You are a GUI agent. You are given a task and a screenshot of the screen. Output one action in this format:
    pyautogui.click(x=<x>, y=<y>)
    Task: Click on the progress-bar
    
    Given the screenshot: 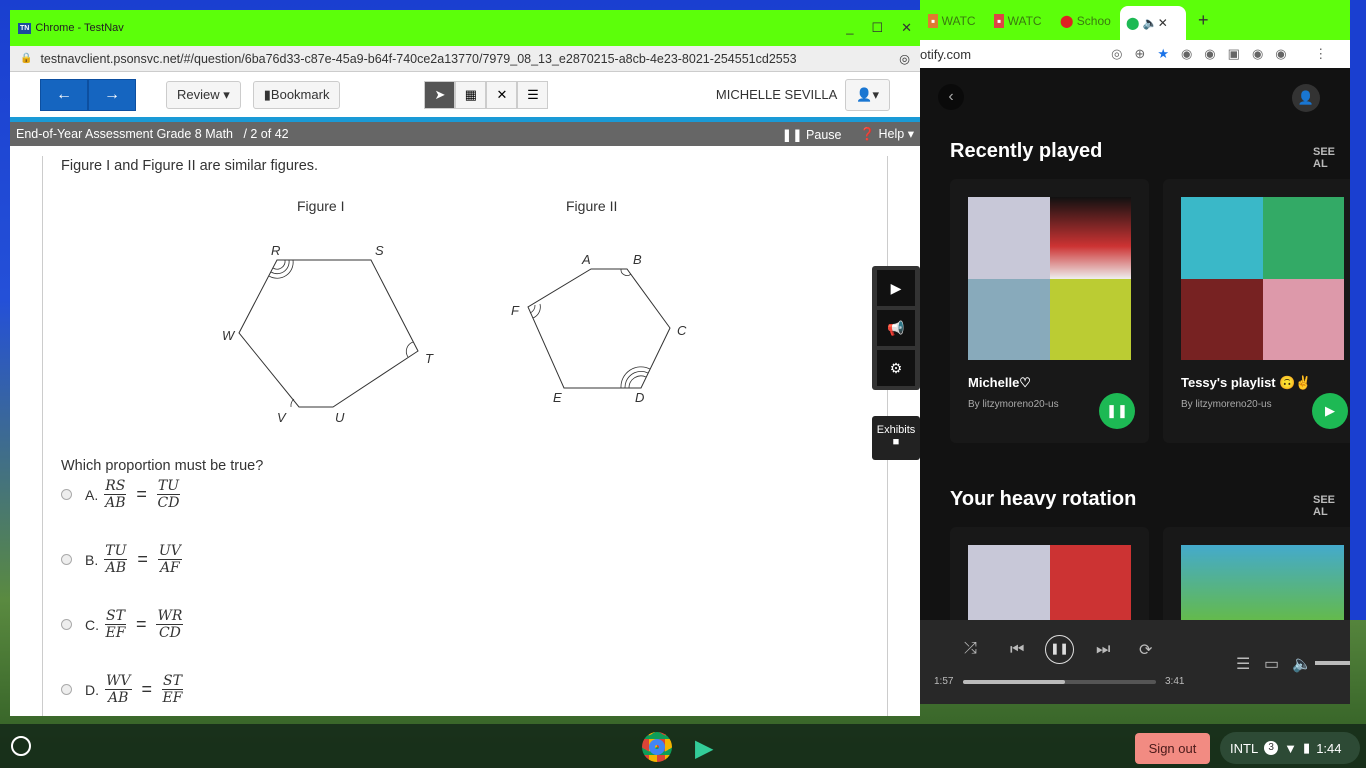 What is the action you would take?
    pyautogui.click(x=1059, y=682)
    